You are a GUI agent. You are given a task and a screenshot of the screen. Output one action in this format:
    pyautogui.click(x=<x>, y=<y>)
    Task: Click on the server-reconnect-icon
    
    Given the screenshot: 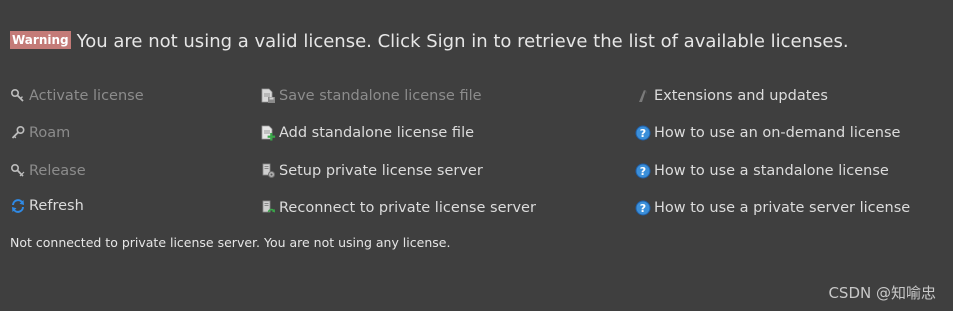 What is the action you would take?
    pyautogui.click(x=268, y=208)
    